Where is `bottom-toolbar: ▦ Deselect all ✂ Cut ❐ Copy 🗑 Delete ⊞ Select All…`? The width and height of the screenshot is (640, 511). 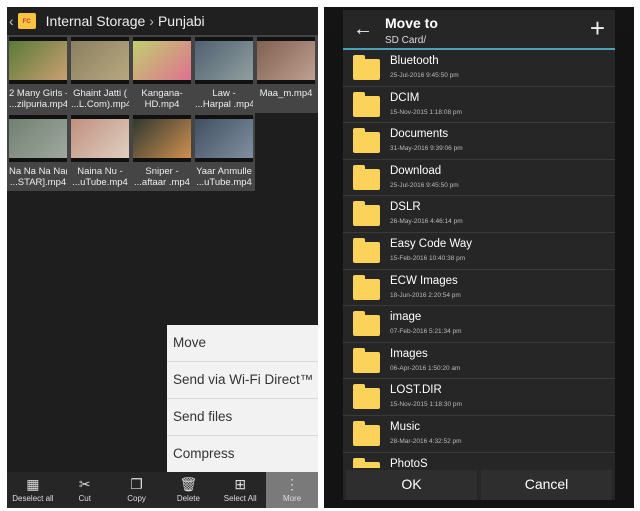
bottom-toolbar: ▦ Deselect all ✂ Cut ❐ Copy 🗑 Delete ⊞ Select All… is located at coordinates (162, 490).